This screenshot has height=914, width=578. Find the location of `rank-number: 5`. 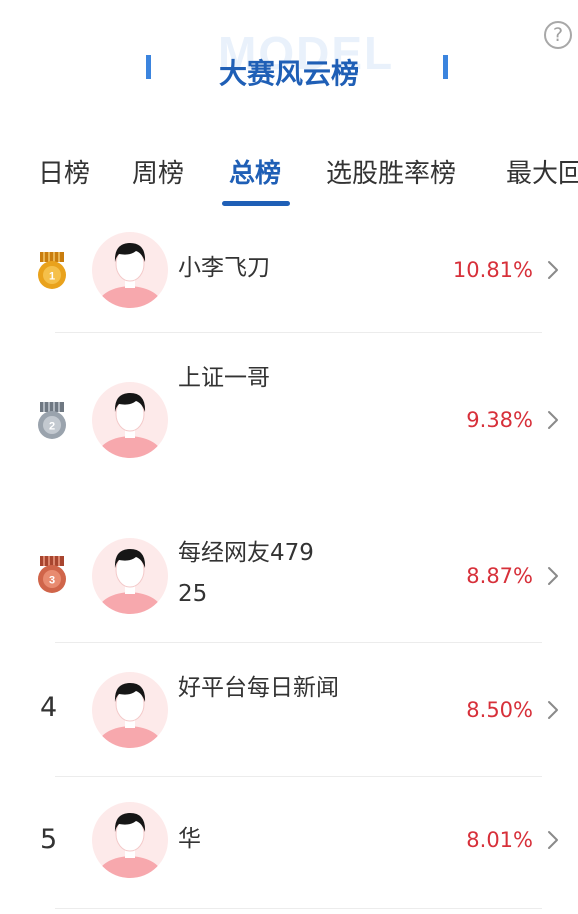

rank-number: 5 is located at coordinates (49, 839).